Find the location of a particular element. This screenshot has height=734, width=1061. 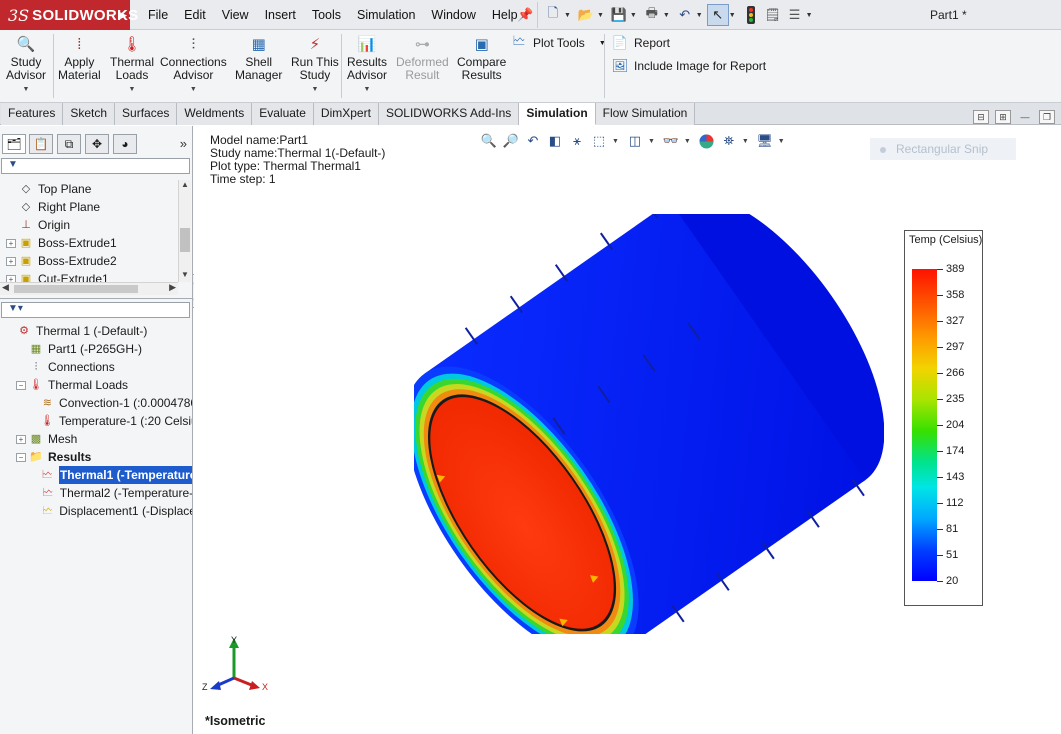

deformed-result-button: ⊶ Deformed Result is located at coordinates (422, 58).